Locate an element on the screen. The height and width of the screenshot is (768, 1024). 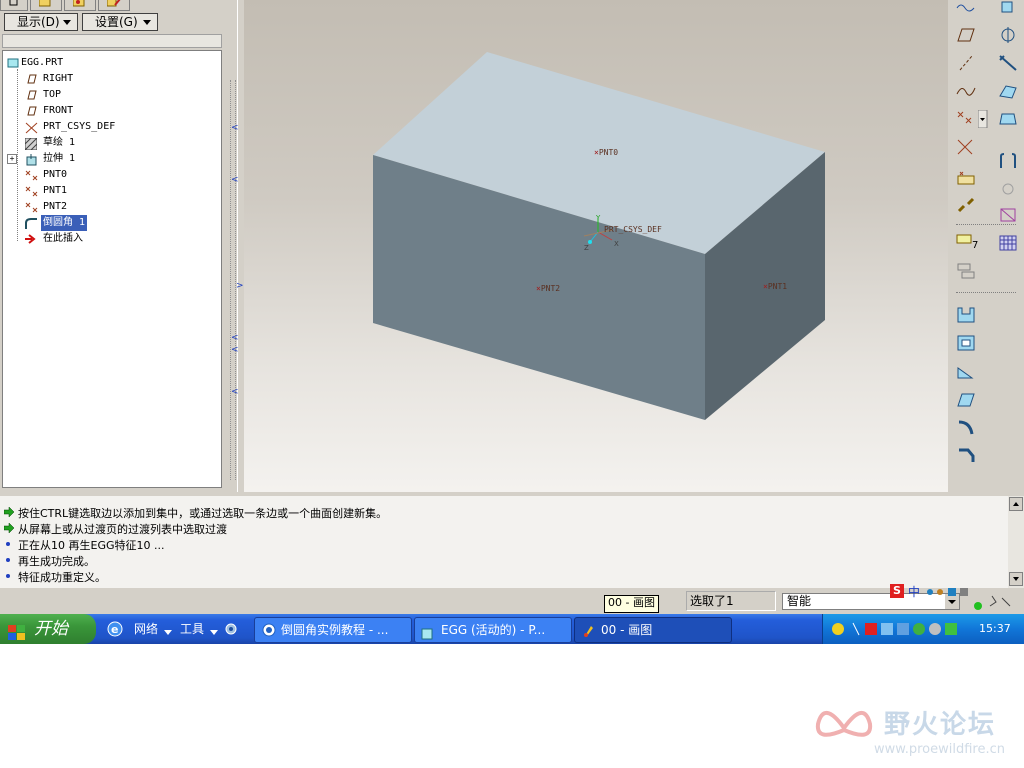
revolve-tool-icon is located at coordinates (1008, 36).